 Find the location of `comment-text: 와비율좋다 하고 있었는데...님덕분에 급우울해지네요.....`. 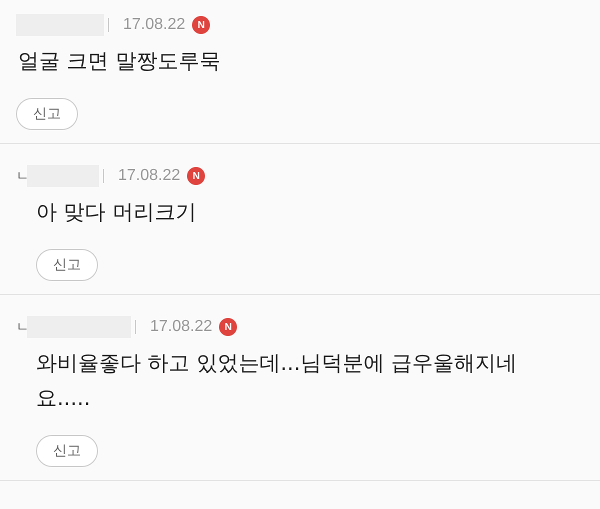

comment-text: 와비율좋다 하고 있었는데...님덕분에 급우울해지네요..... is located at coordinates (276, 381).